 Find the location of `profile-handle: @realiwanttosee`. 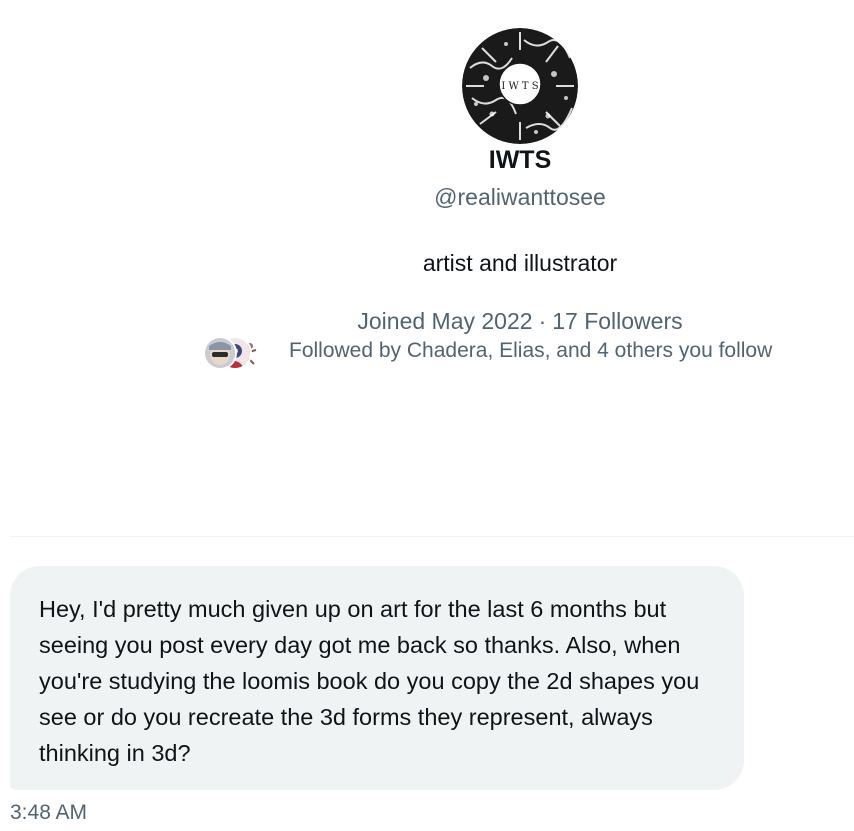

profile-handle: @realiwanttosee is located at coordinates (427, 197).